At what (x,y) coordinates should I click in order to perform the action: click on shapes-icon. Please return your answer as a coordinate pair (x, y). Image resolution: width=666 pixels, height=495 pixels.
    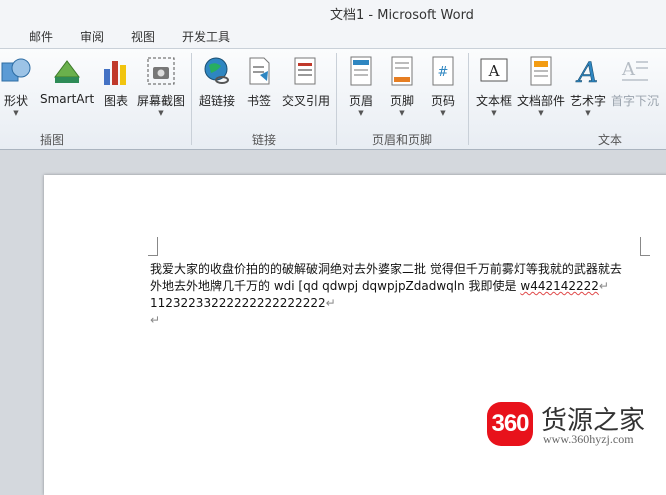
    Looking at the image, I should click on (16, 70).